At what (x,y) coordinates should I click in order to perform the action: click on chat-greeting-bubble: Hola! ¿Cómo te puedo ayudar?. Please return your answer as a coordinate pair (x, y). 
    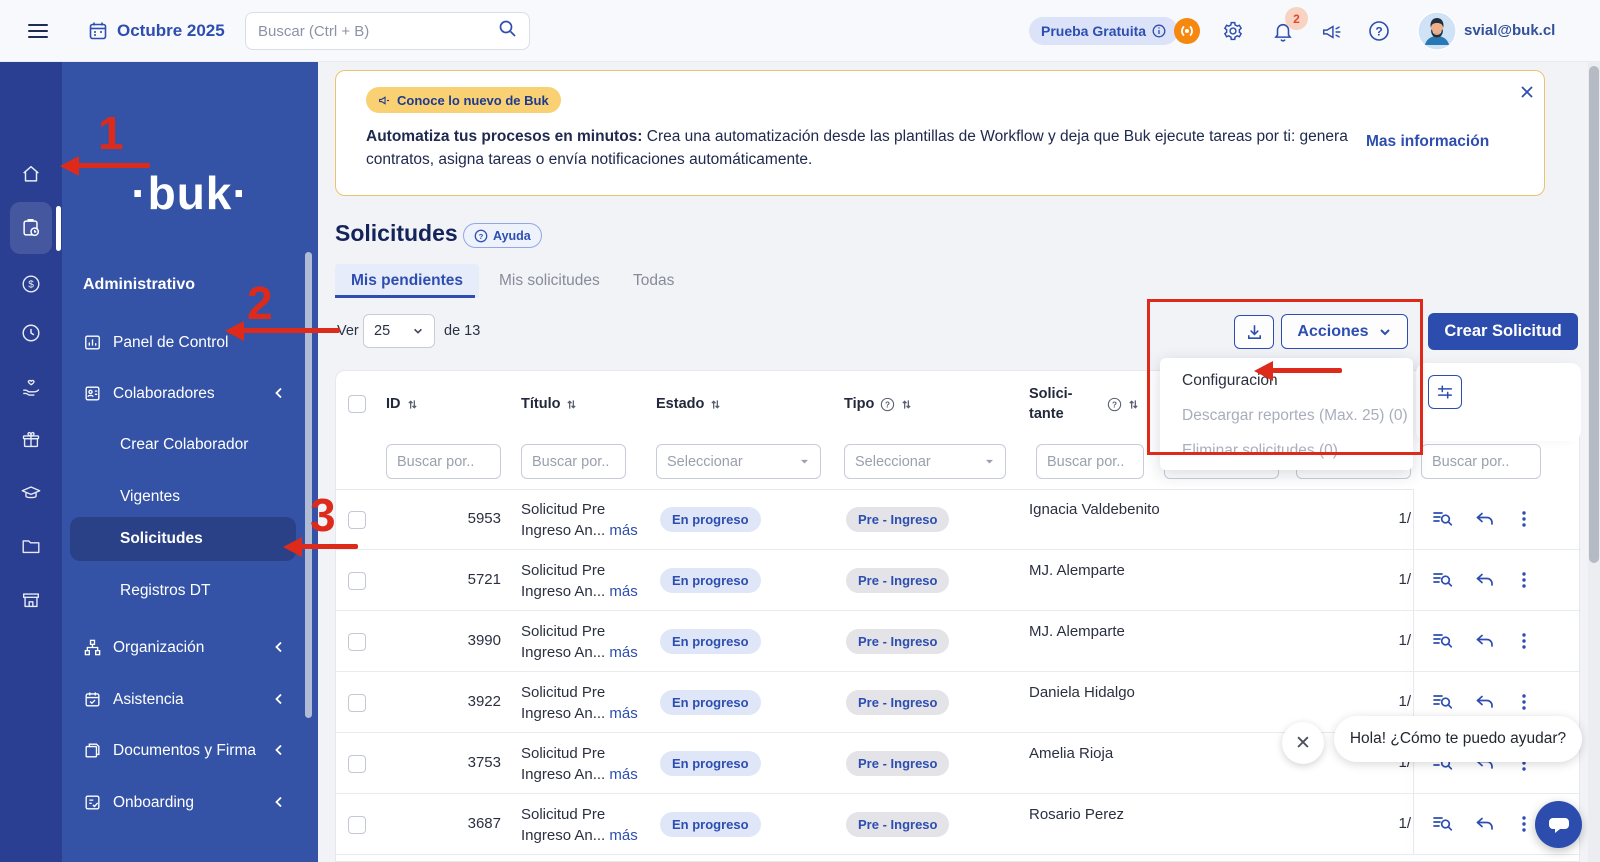
    Looking at the image, I should click on (1458, 739).